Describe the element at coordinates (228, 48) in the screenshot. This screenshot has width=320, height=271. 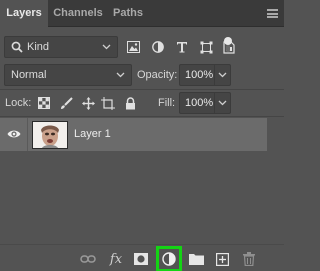
I see `filter-toggle-track` at that location.